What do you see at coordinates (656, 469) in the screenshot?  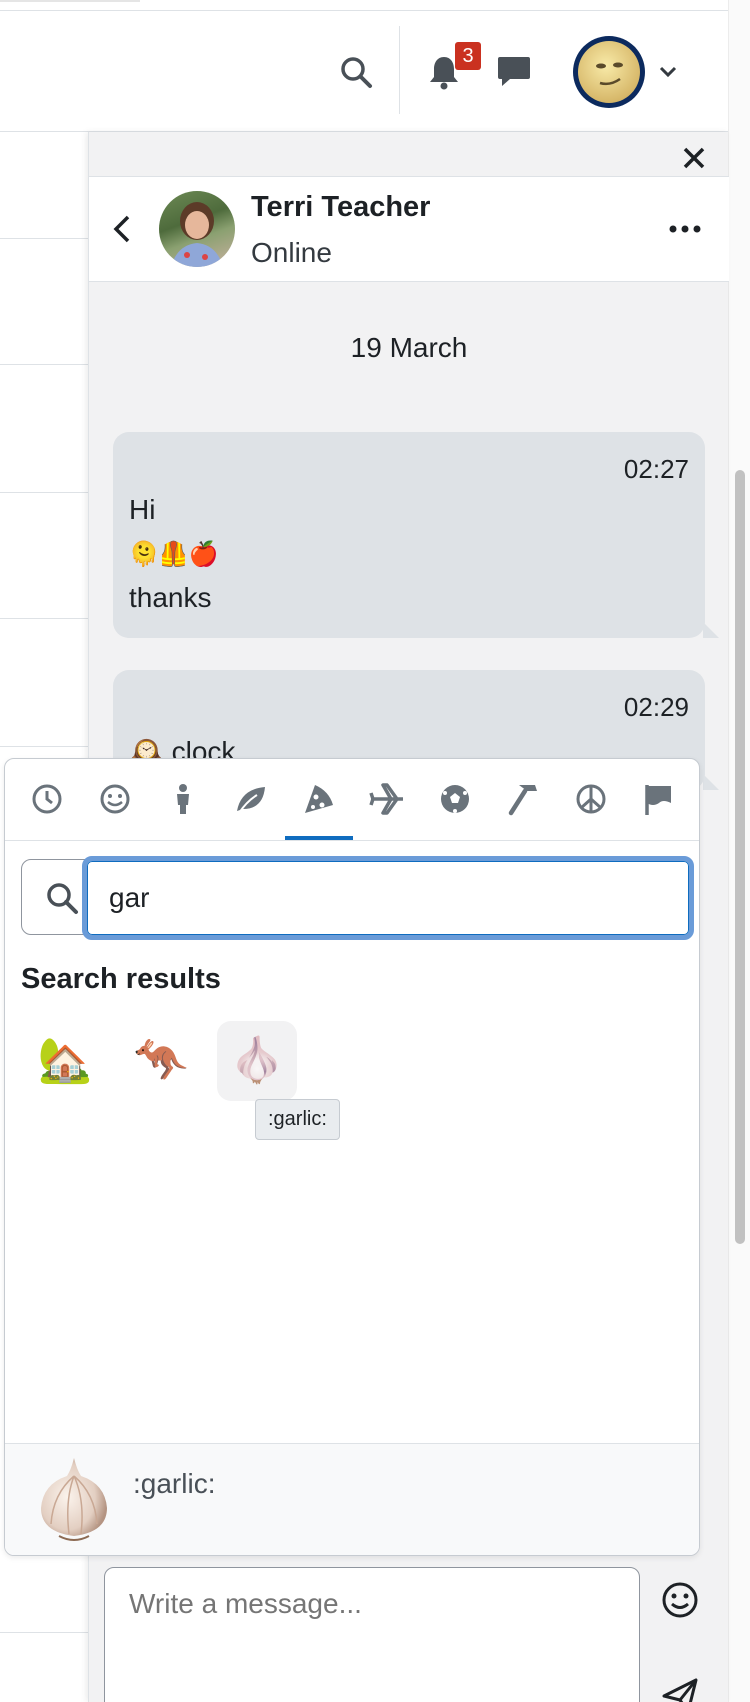 I see `message-time: 02:27` at bounding box center [656, 469].